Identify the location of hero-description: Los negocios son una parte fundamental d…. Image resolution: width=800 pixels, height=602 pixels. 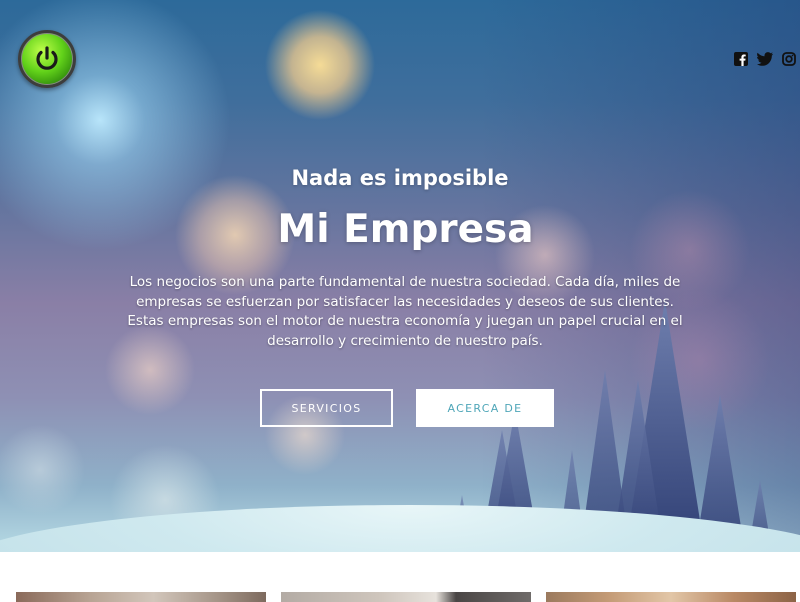
(405, 311).